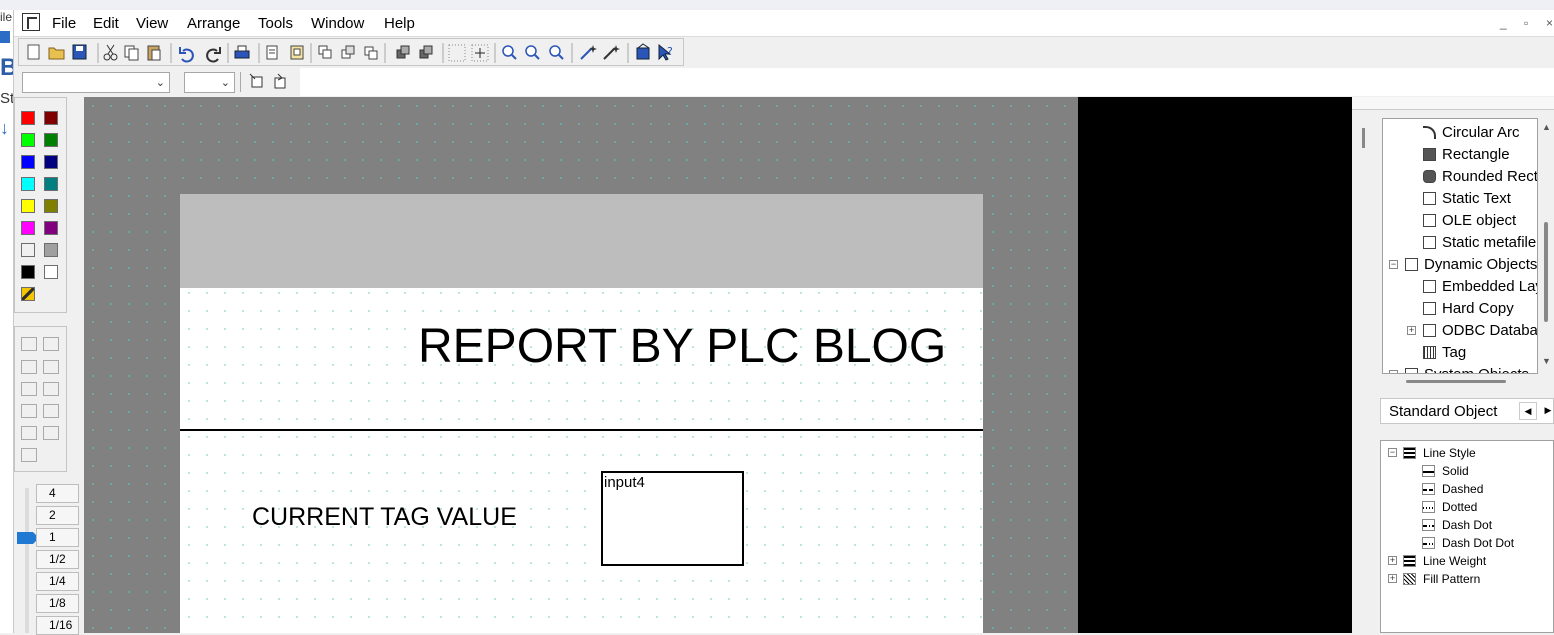  I want to click on menu-tools: Tools, so click(275, 23).